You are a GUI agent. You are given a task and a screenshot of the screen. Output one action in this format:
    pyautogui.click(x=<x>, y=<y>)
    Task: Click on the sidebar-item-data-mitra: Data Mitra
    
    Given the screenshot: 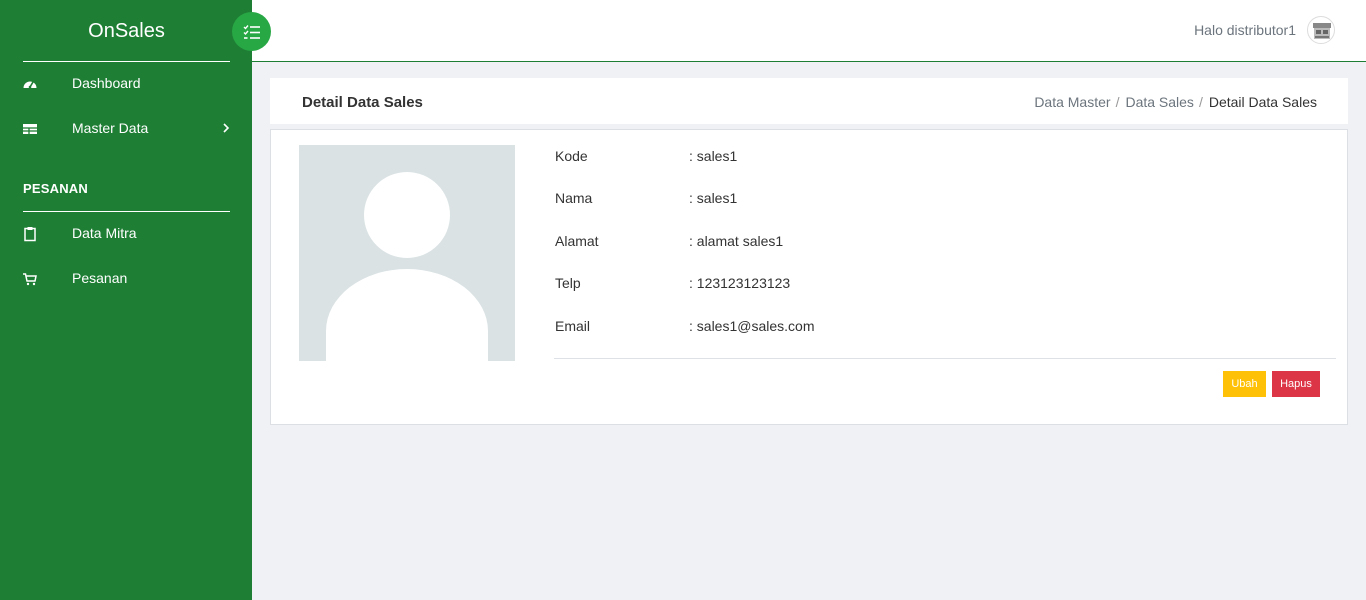 What is the action you would take?
    pyautogui.click(x=126, y=234)
    